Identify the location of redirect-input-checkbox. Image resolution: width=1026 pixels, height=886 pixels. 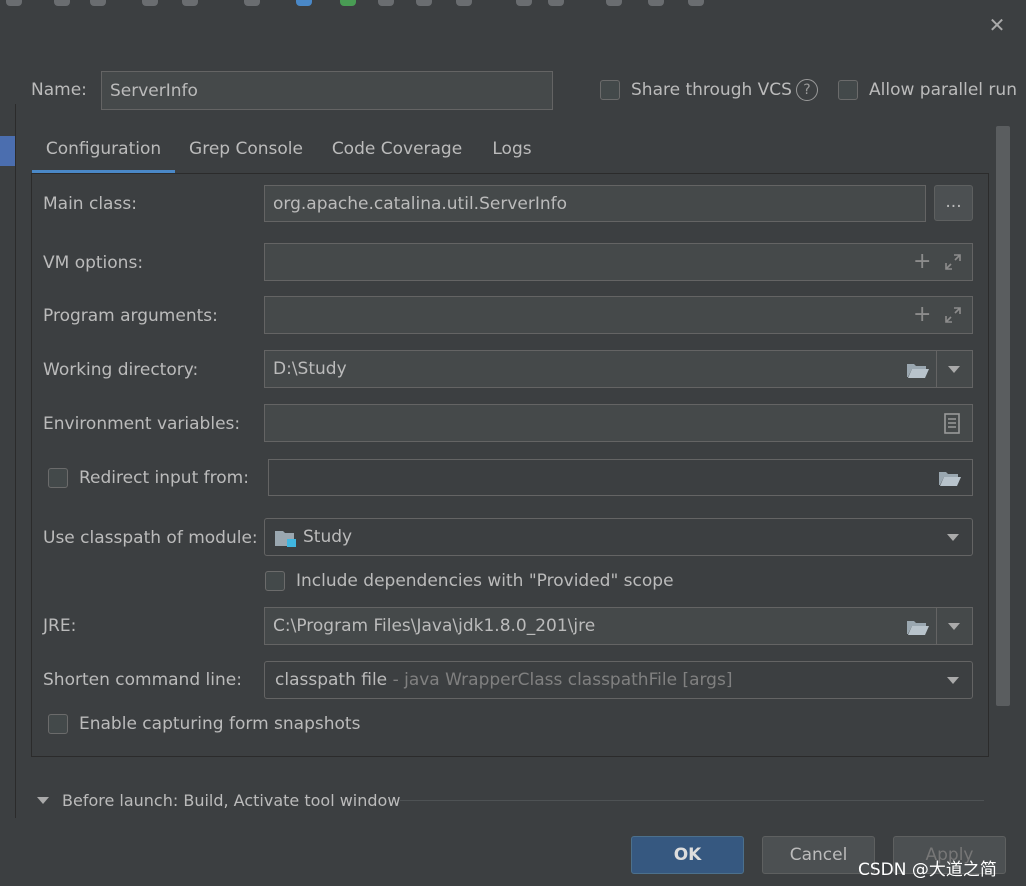
(58, 478).